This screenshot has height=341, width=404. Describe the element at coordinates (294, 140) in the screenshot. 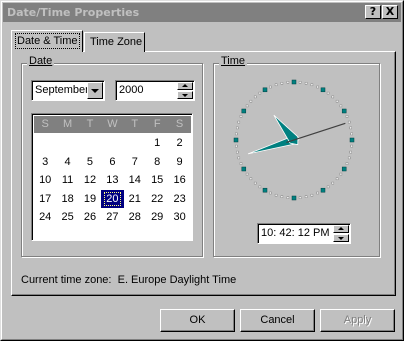

I see `analog-clock` at that location.